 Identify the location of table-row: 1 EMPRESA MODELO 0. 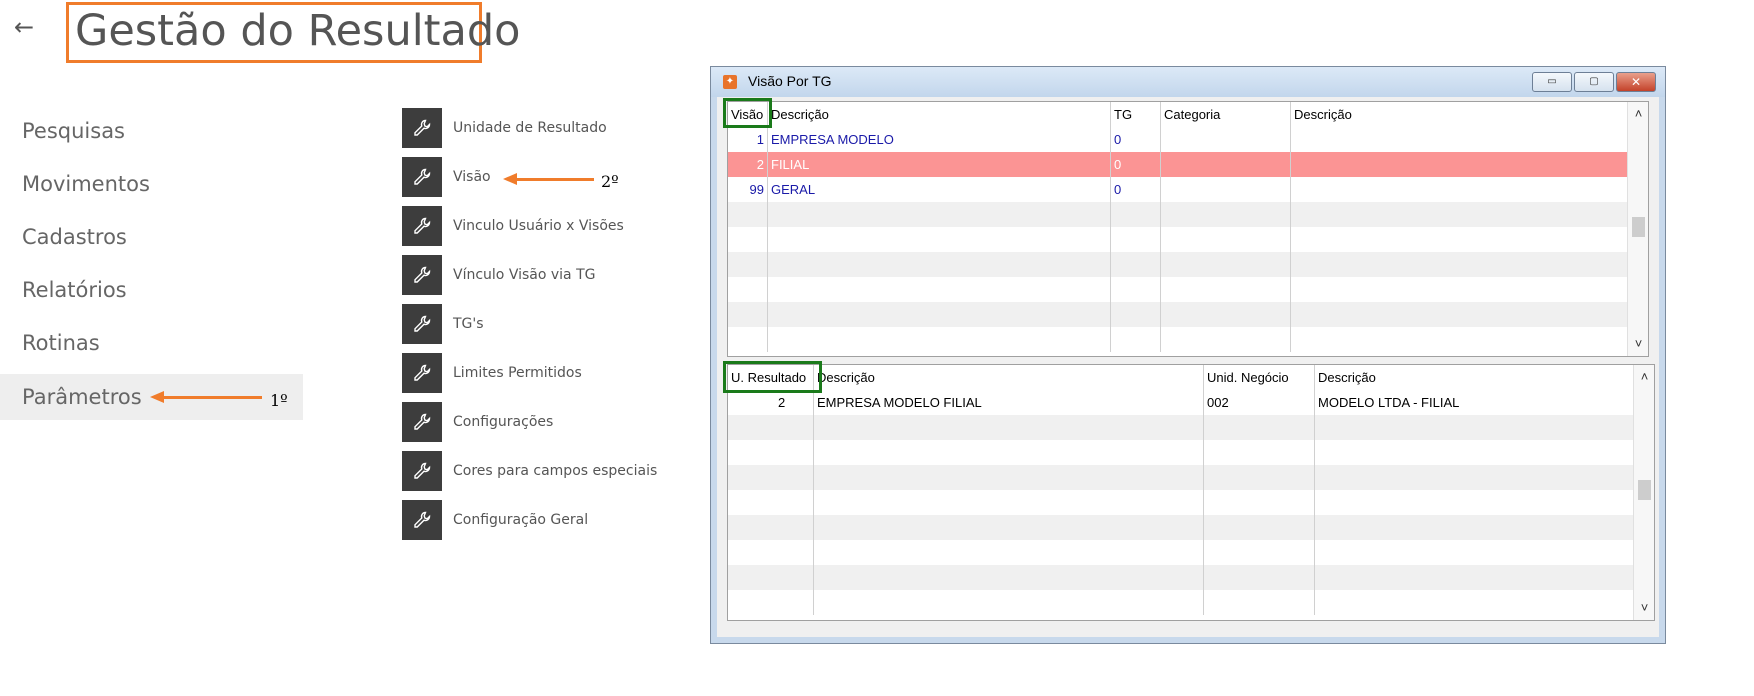
(1178, 139).